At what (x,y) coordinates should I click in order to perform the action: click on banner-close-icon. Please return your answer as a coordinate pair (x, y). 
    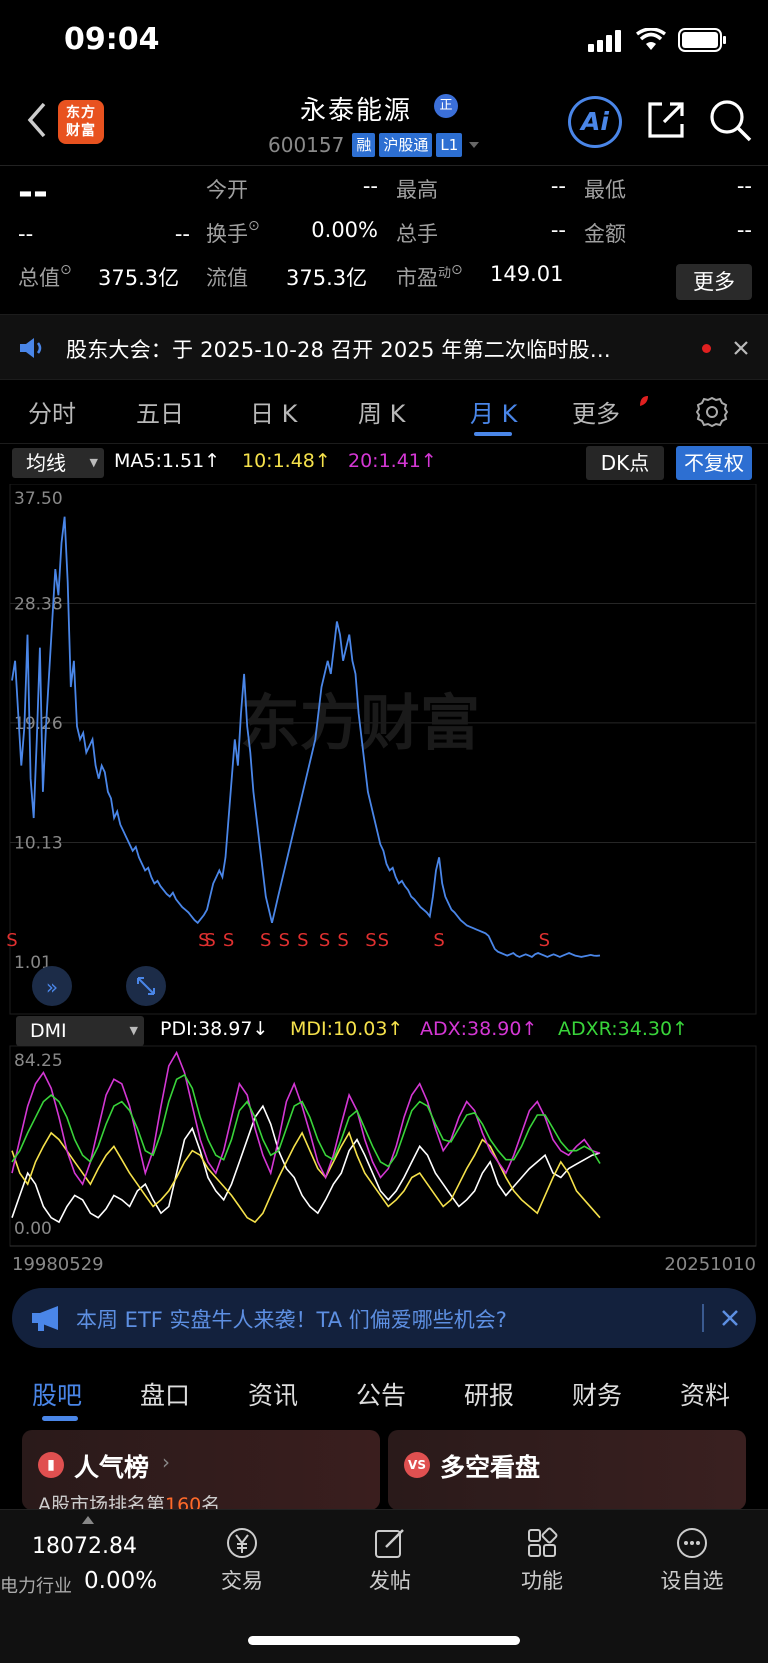
    Looking at the image, I should click on (730, 1318).